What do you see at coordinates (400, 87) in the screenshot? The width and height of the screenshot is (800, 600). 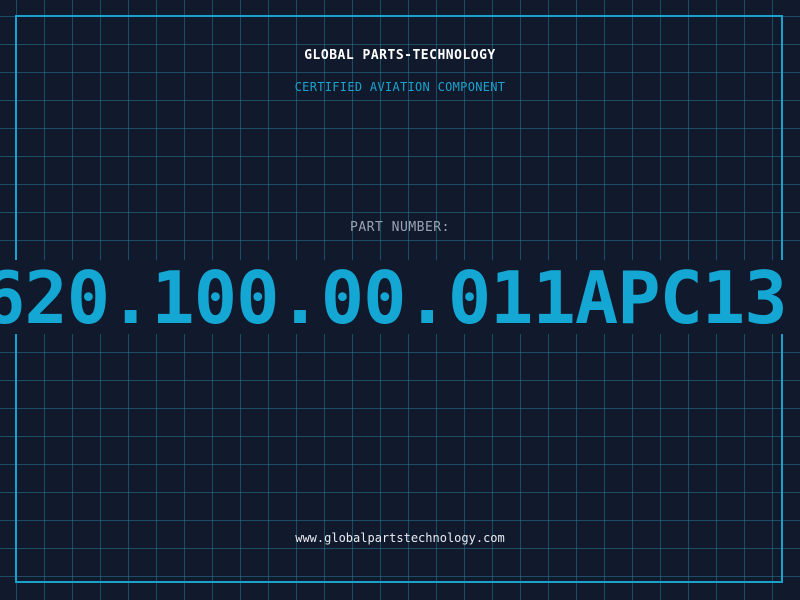 I see `certification-subtitle: CERTIFIED AVIATION COMPONENT` at bounding box center [400, 87].